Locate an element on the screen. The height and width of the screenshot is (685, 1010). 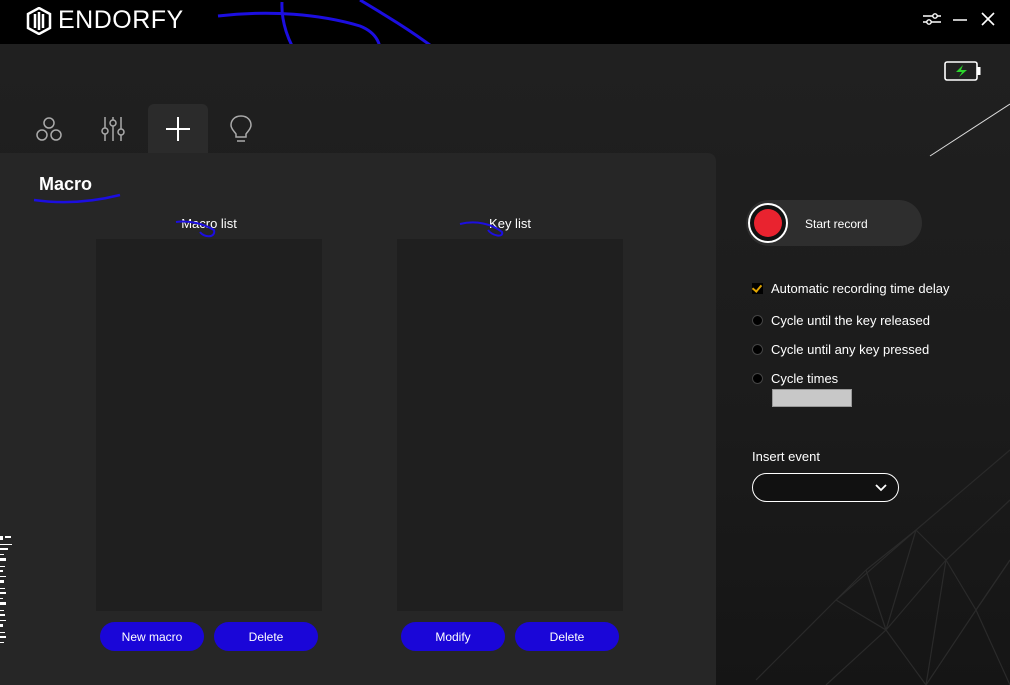
cycle-times-label: Cycle times is located at coordinates (805, 378).